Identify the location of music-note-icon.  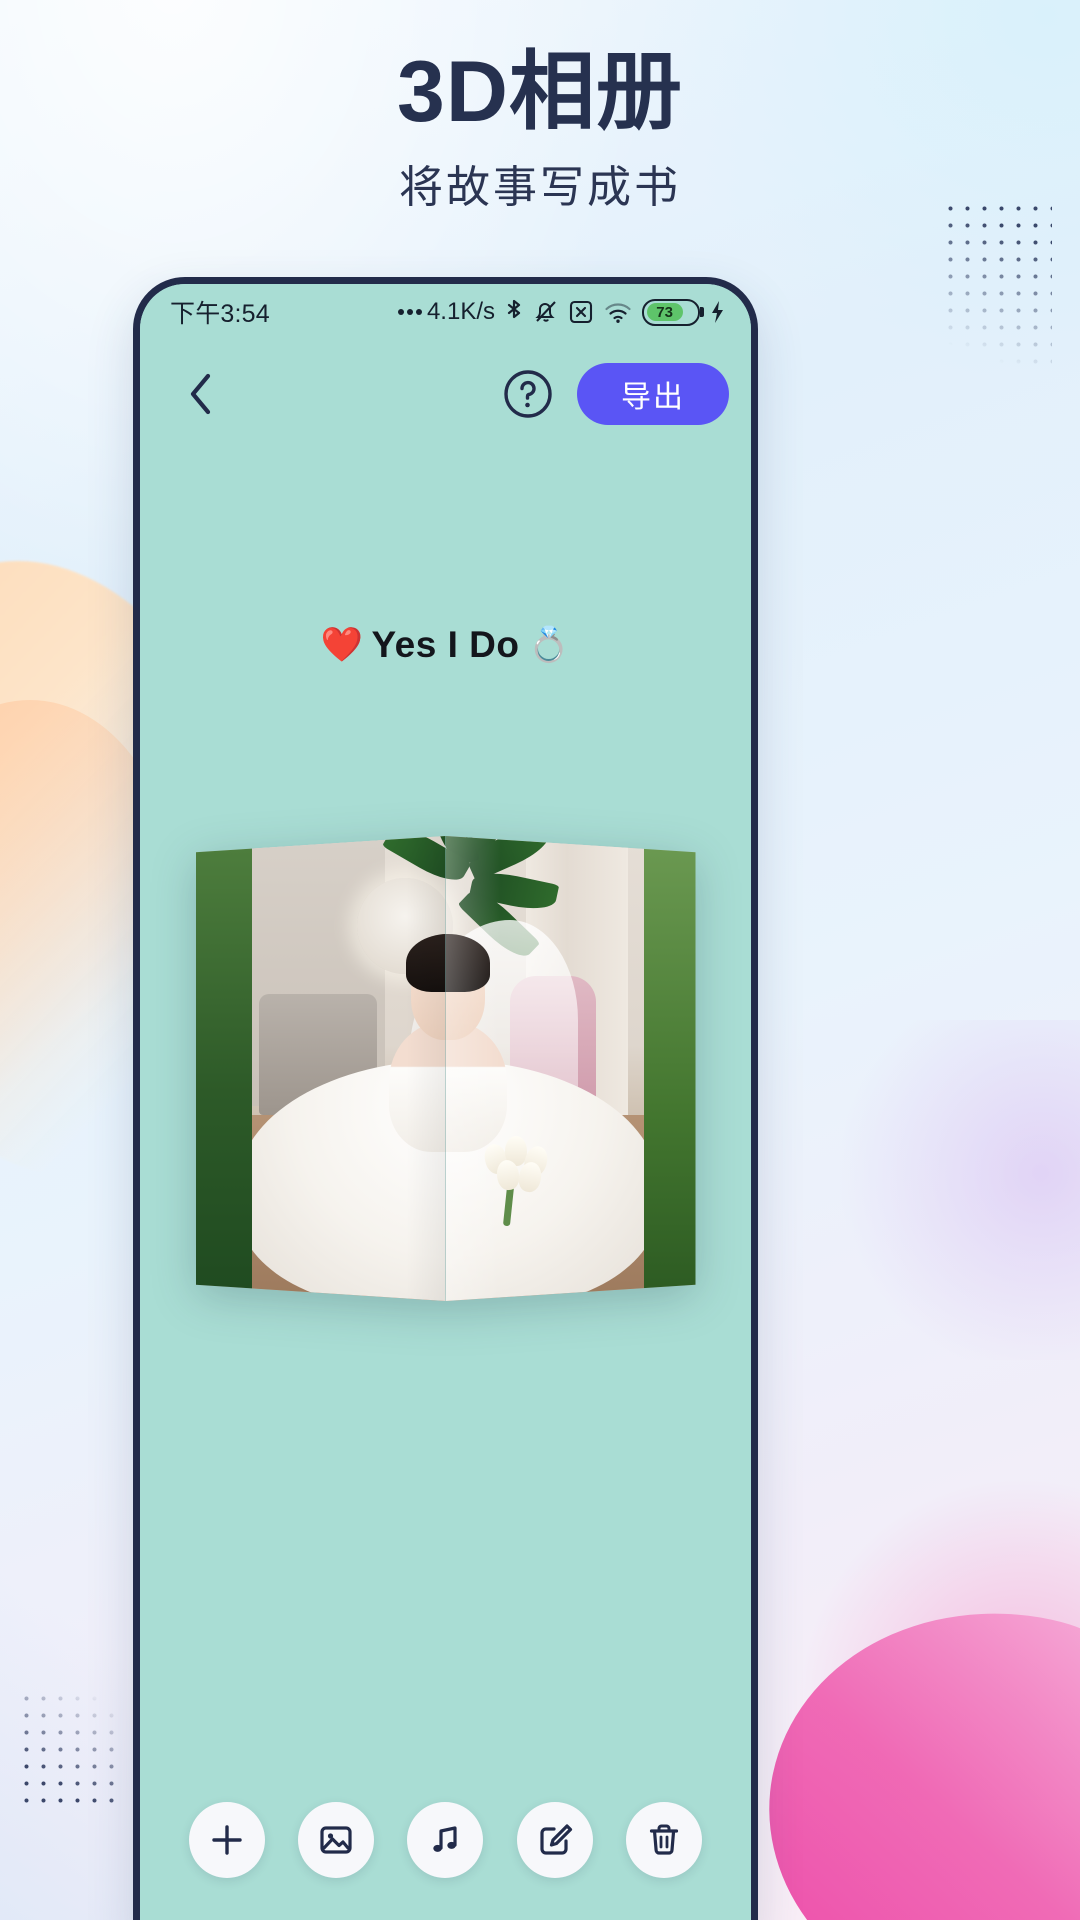
(445, 1840).